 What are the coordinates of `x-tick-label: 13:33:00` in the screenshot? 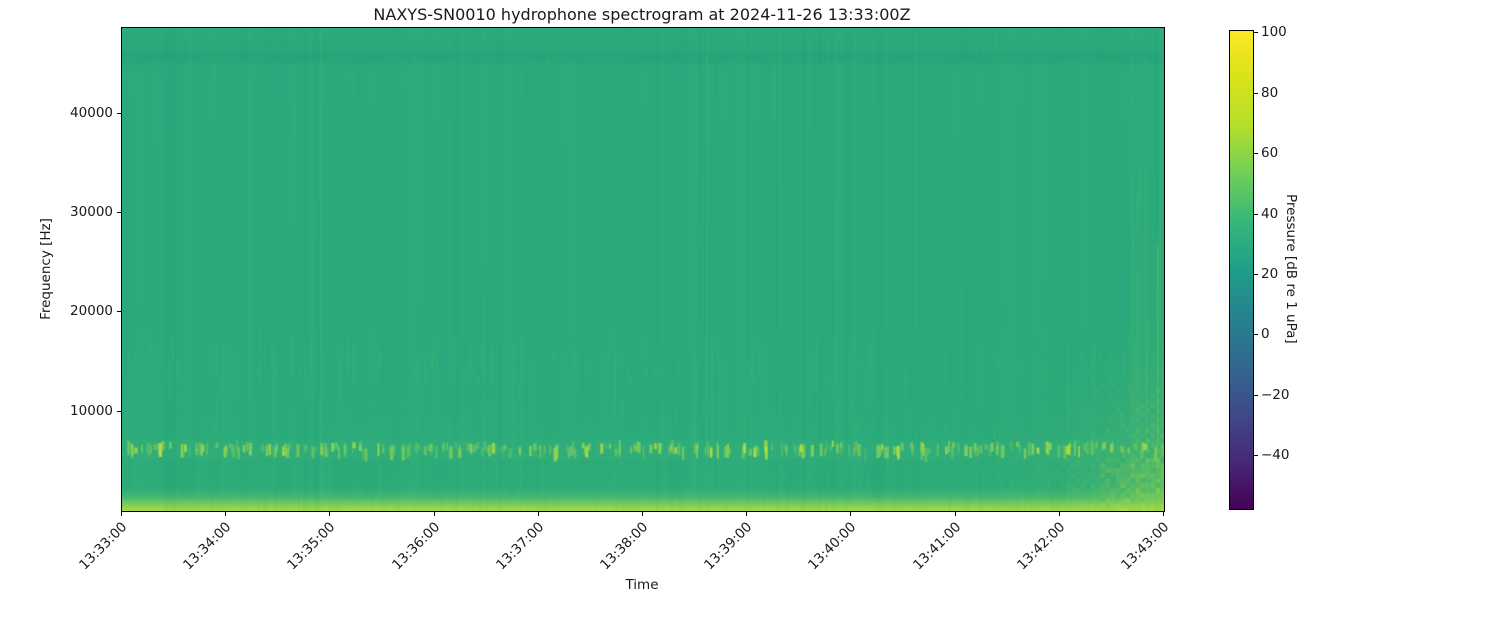 It's located at (103, 546).